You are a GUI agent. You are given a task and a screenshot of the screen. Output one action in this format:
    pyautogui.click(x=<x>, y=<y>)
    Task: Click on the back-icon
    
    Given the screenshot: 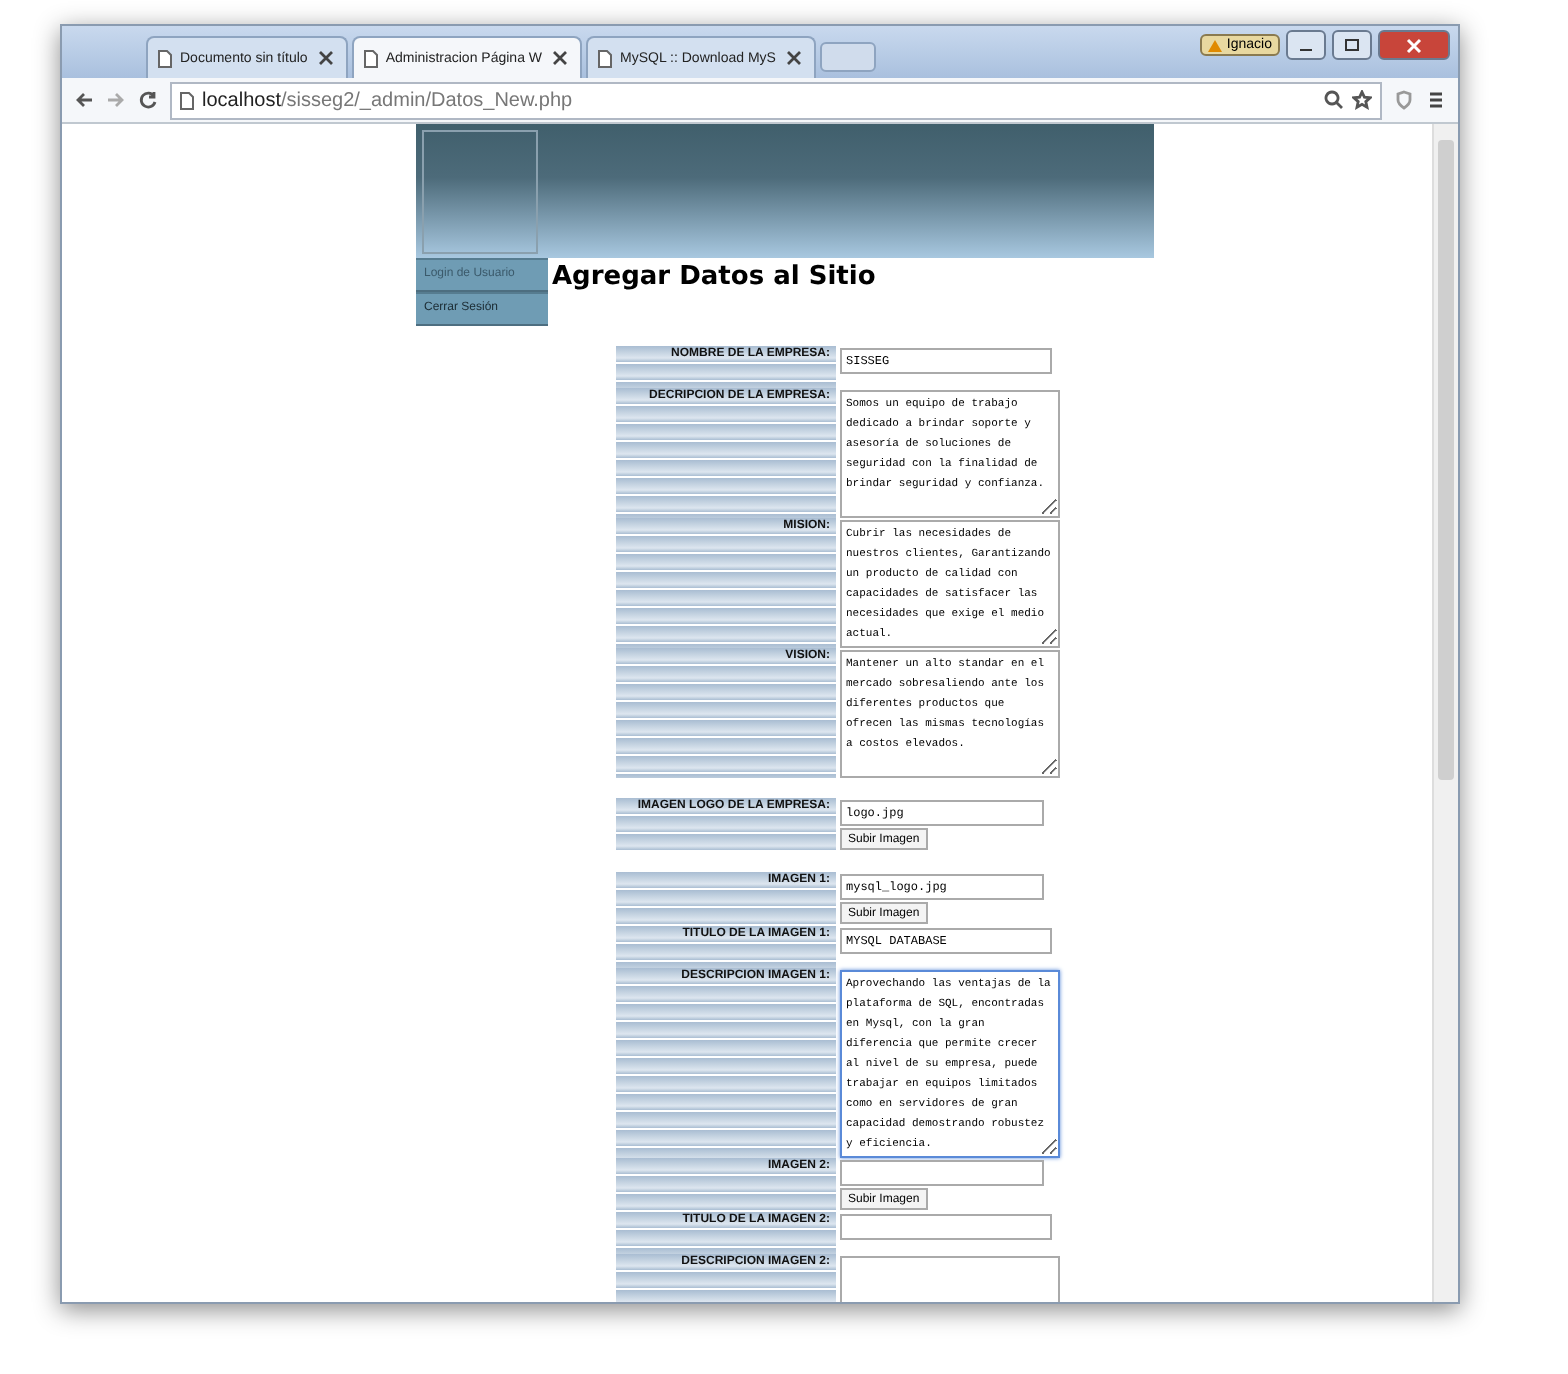 What is the action you would take?
    pyautogui.click(x=84, y=100)
    